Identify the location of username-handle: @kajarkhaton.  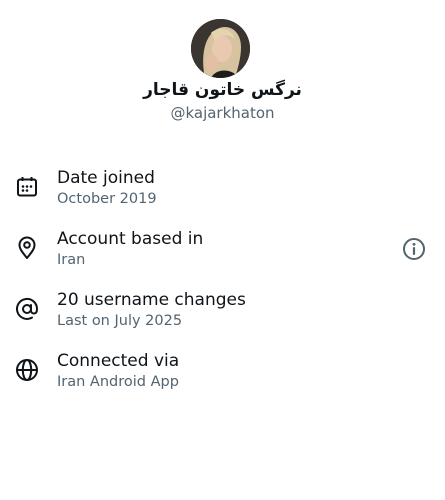
(222, 113).